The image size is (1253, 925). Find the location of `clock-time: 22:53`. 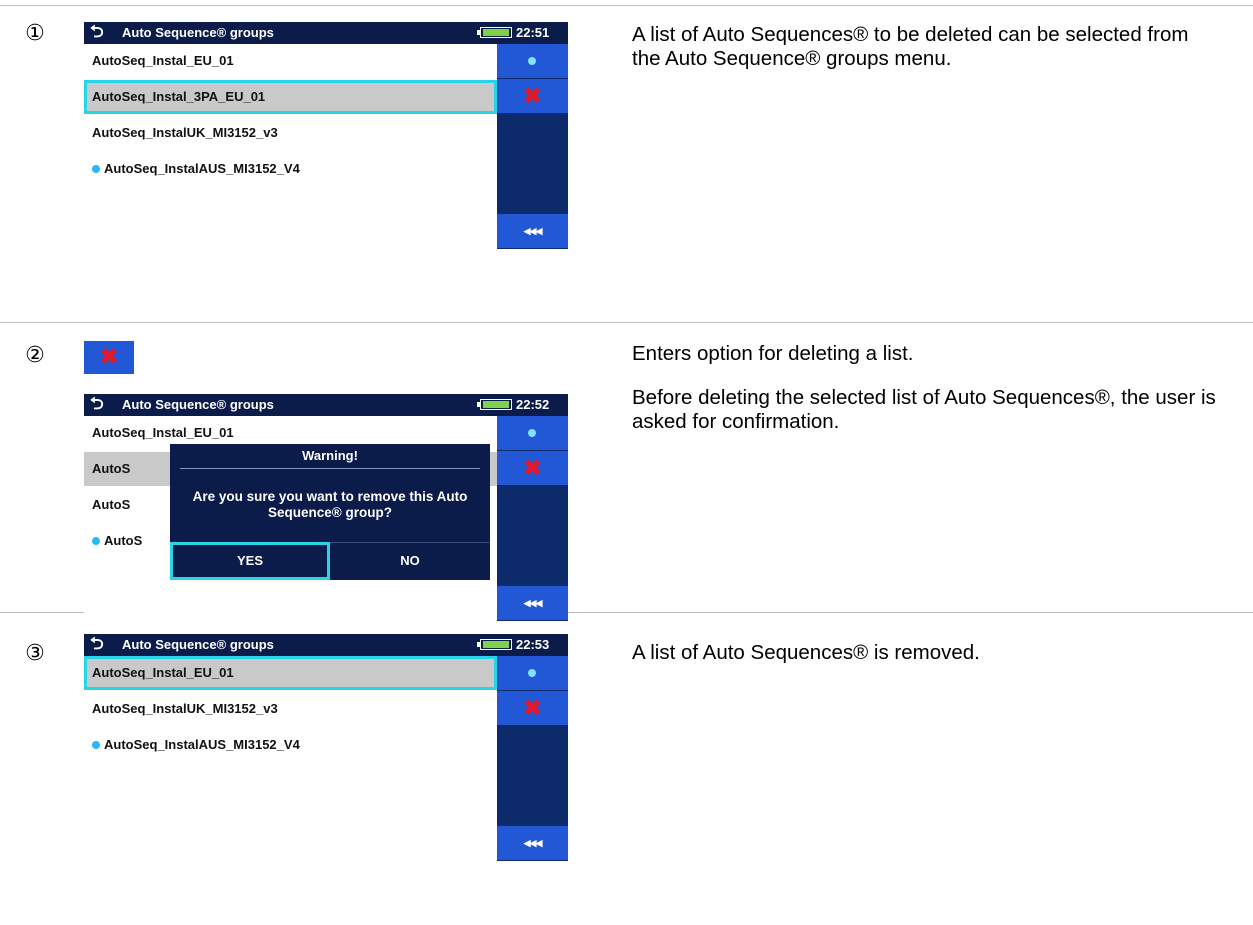

clock-time: 22:53 is located at coordinates (533, 644).